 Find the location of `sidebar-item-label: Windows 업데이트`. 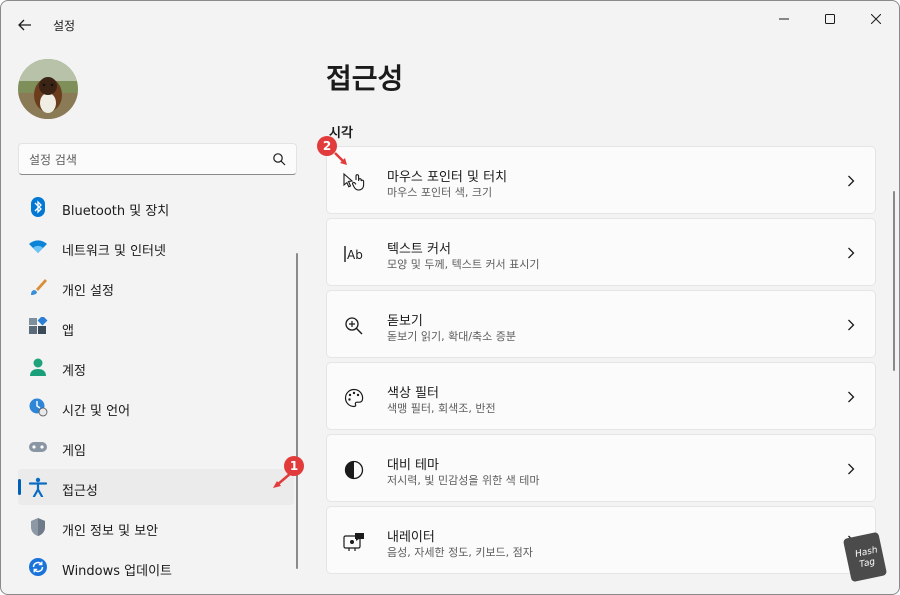

sidebar-item-label: Windows 업데이트 is located at coordinates (117, 571).